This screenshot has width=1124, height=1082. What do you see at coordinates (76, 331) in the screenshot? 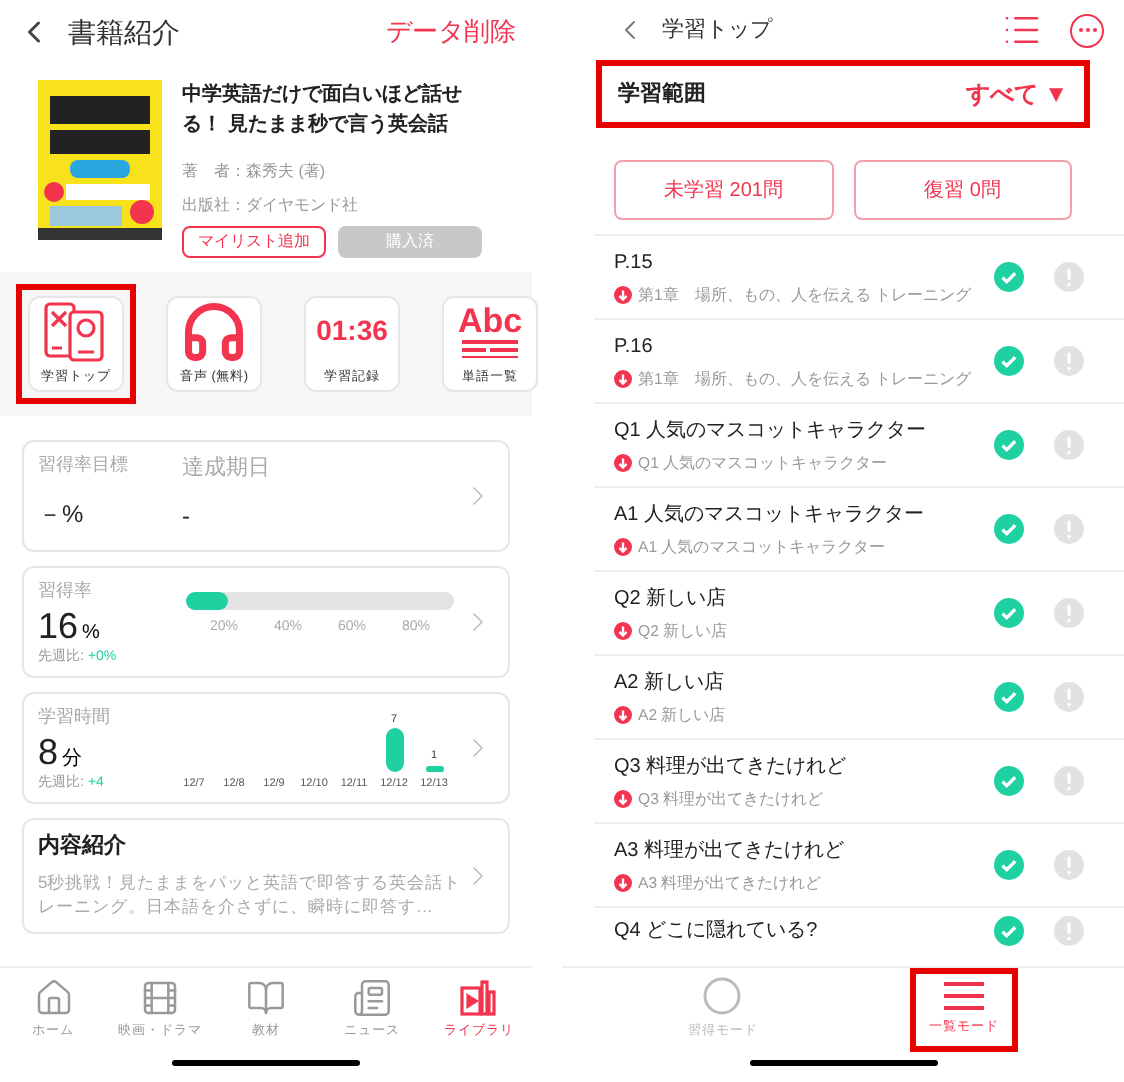
I see `phones-icon` at bounding box center [76, 331].